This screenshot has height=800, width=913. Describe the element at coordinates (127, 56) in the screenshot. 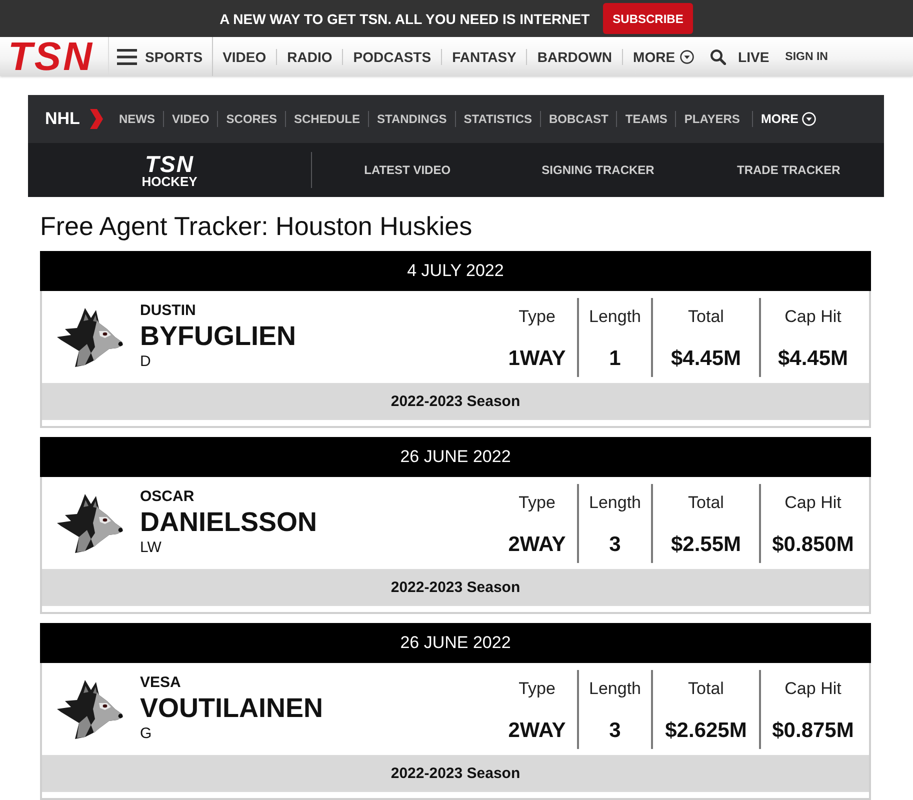

I see `menu-icon` at that location.